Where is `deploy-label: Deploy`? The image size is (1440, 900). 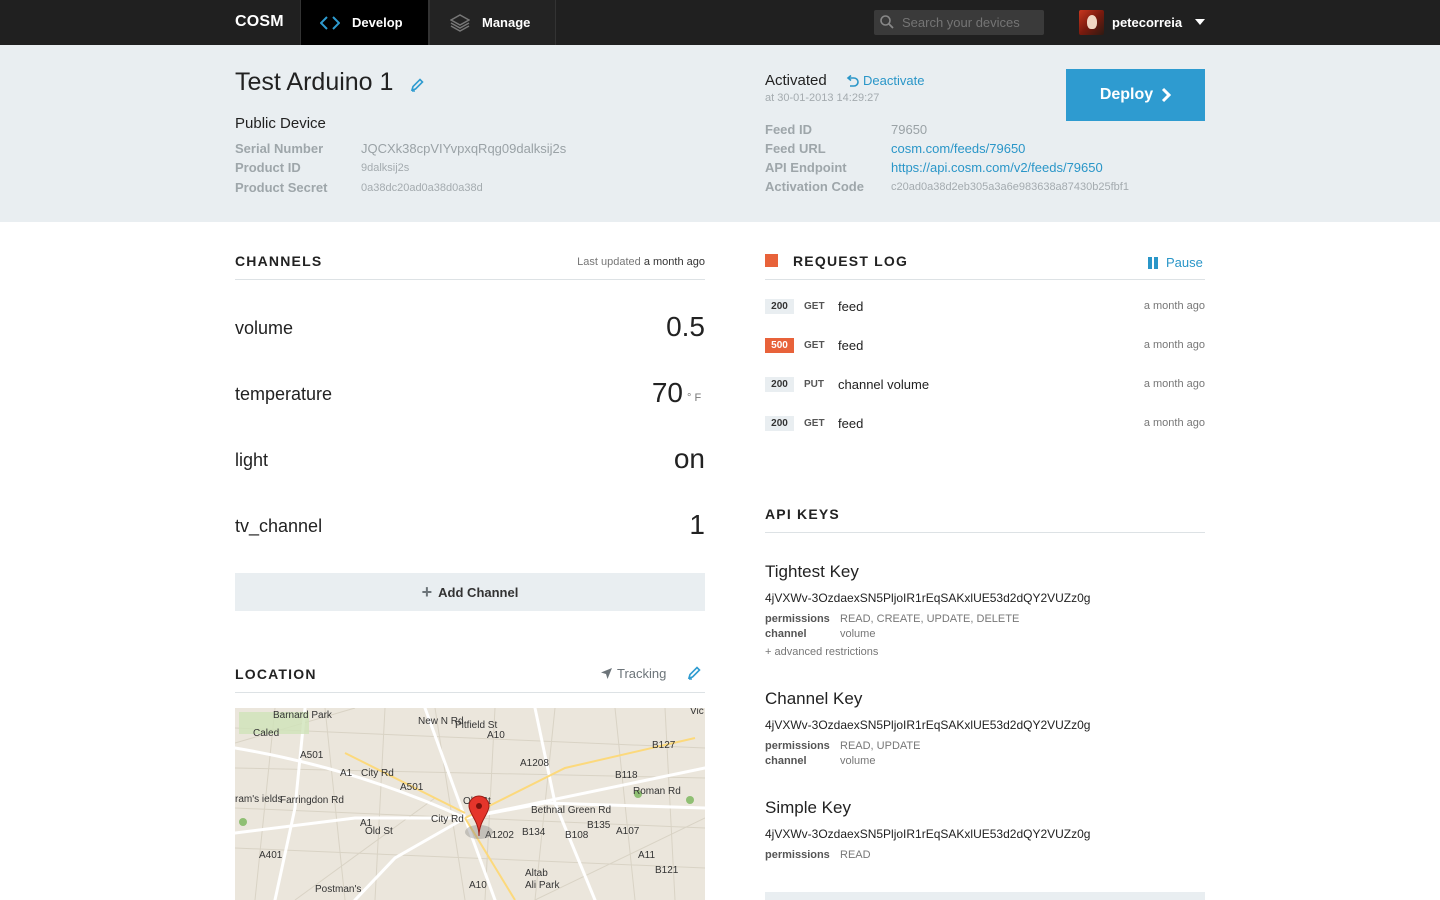 deploy-label: Deploy is located at coordinates (1126, 94).